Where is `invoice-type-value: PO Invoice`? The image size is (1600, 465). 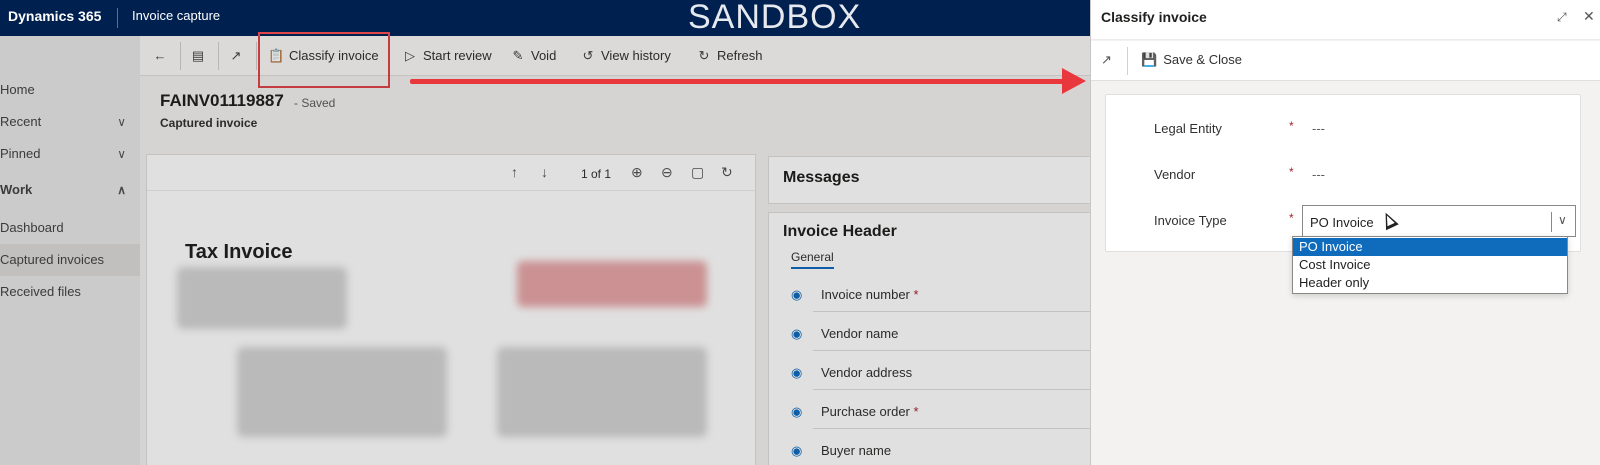 invoice-type-value: PO Invoice is located at coordinates (1342, 222).